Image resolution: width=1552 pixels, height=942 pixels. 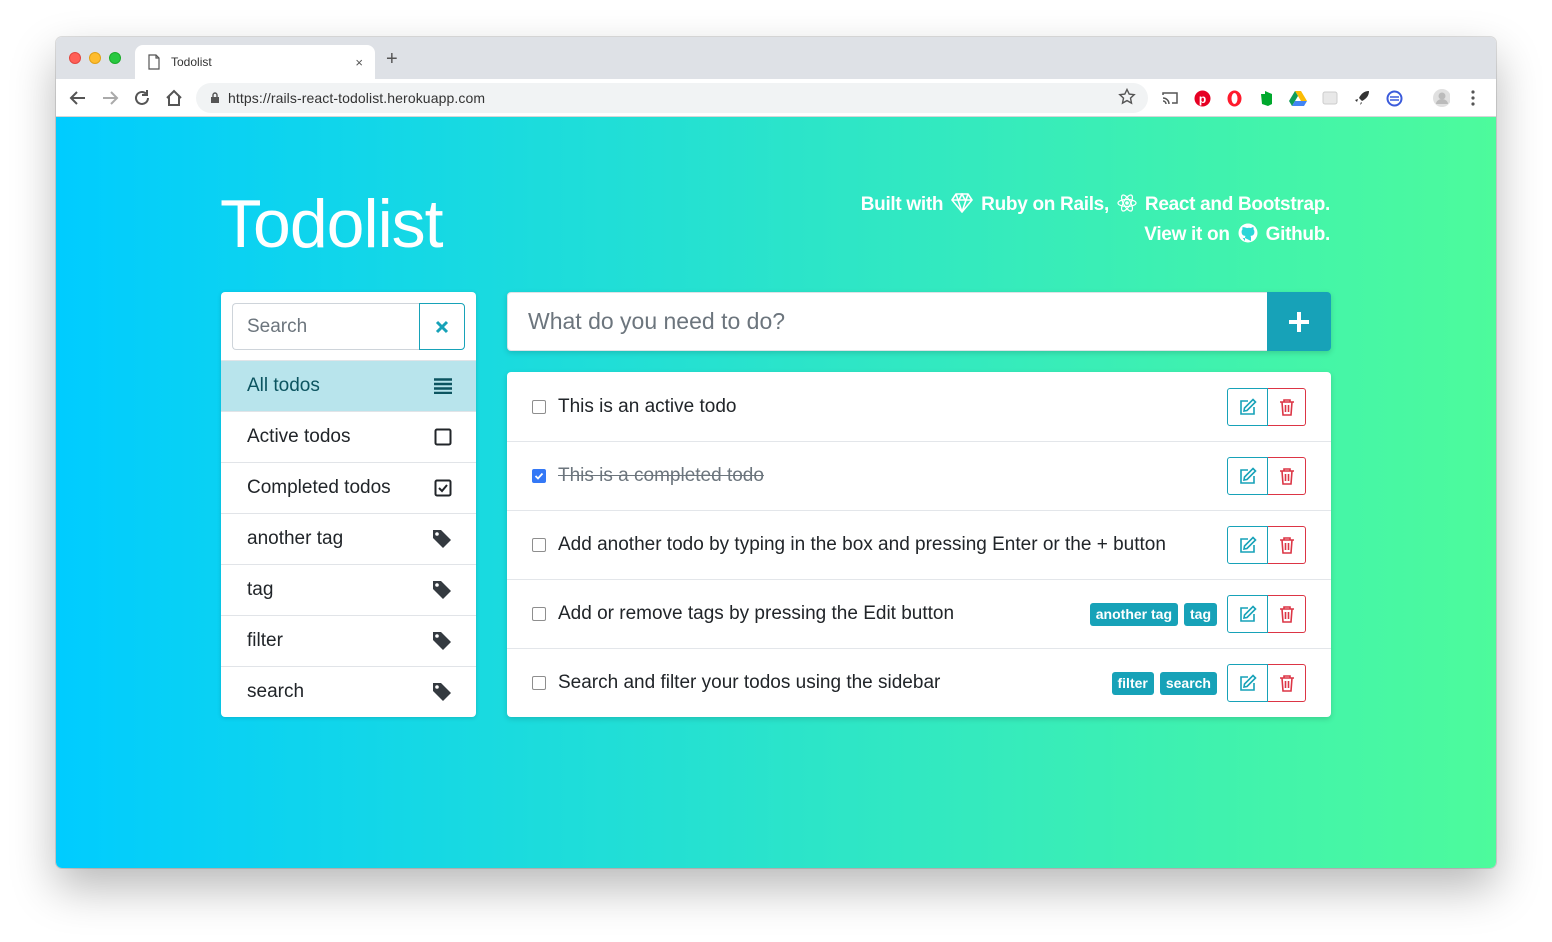 I want to click on ruby-on-rails-link: Ruby on Rails,, so click(x=1045, y=204).